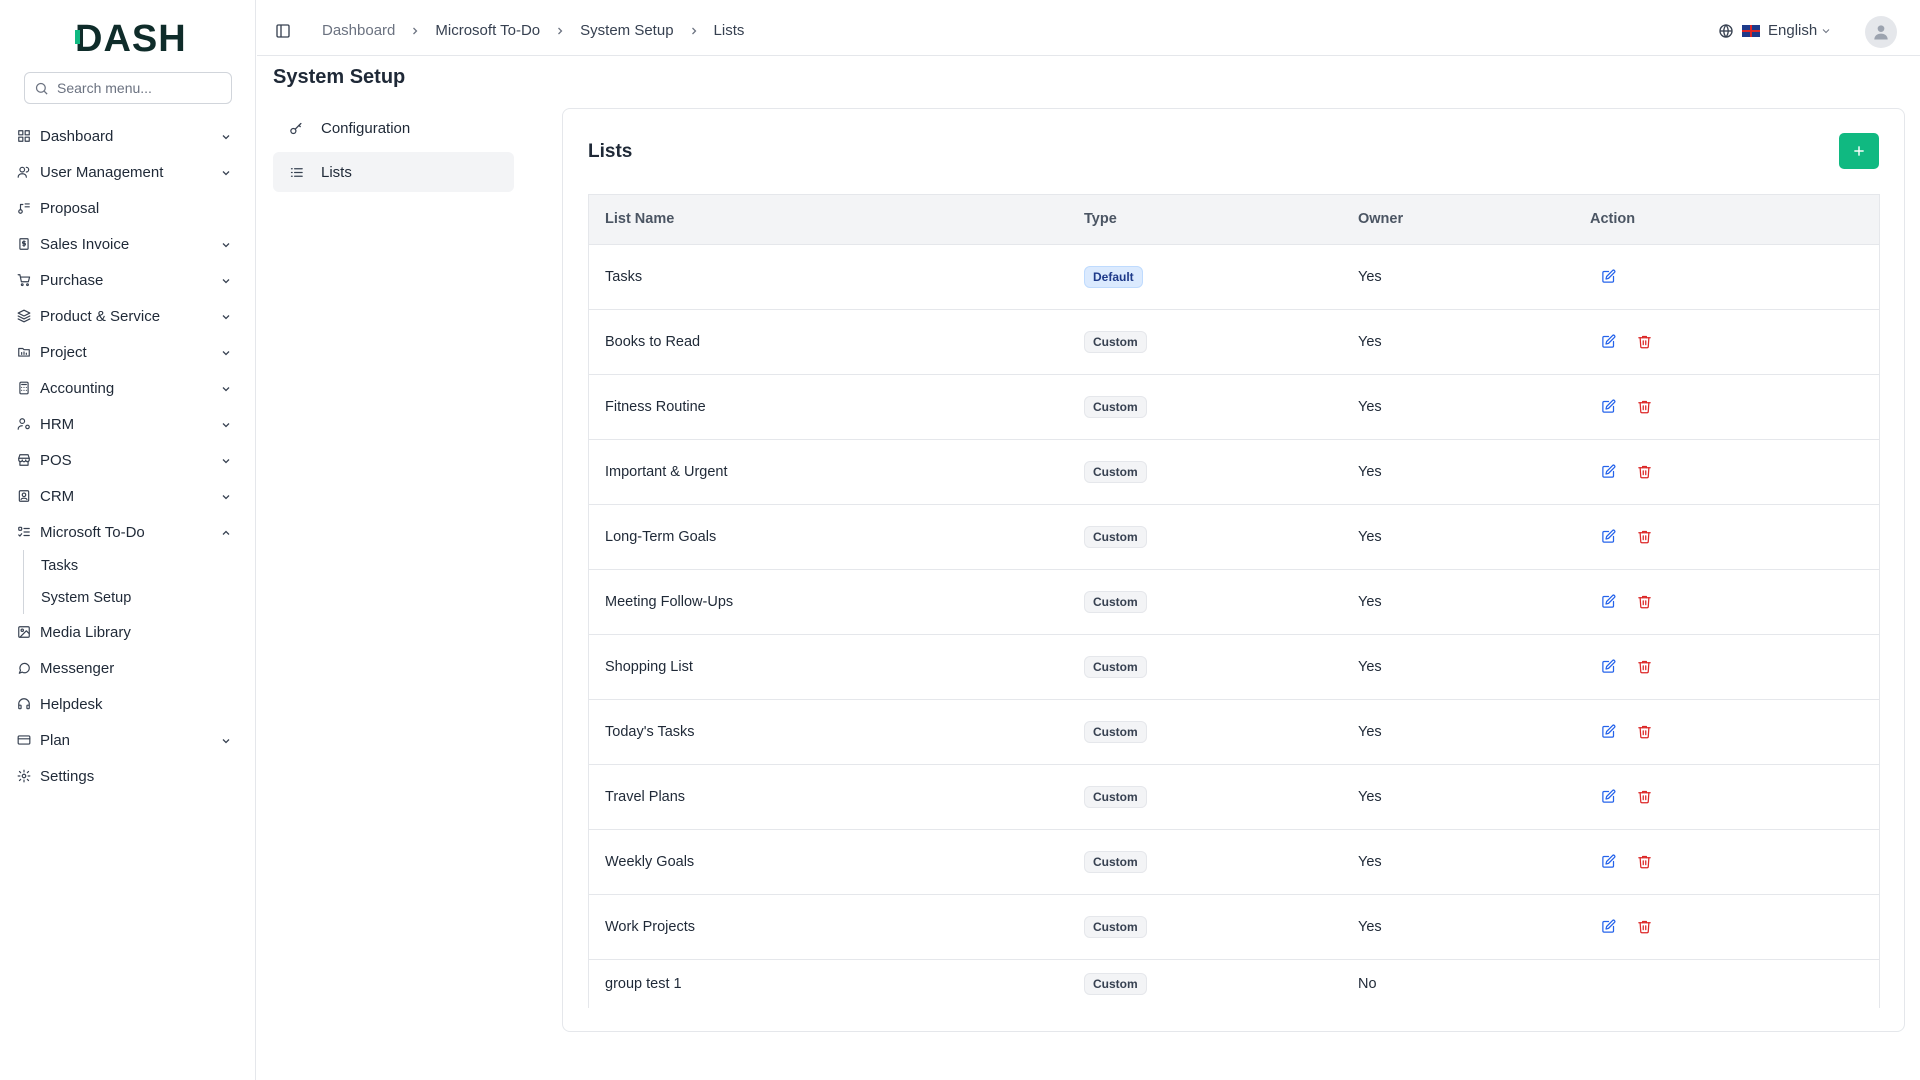 Image resolution: width=1920 pixels, height=1080 pixels. What do you see at coordinates (1113, 276) in the screenshot?
I see `type-badge: Default` at bounding box center [1113, 276].